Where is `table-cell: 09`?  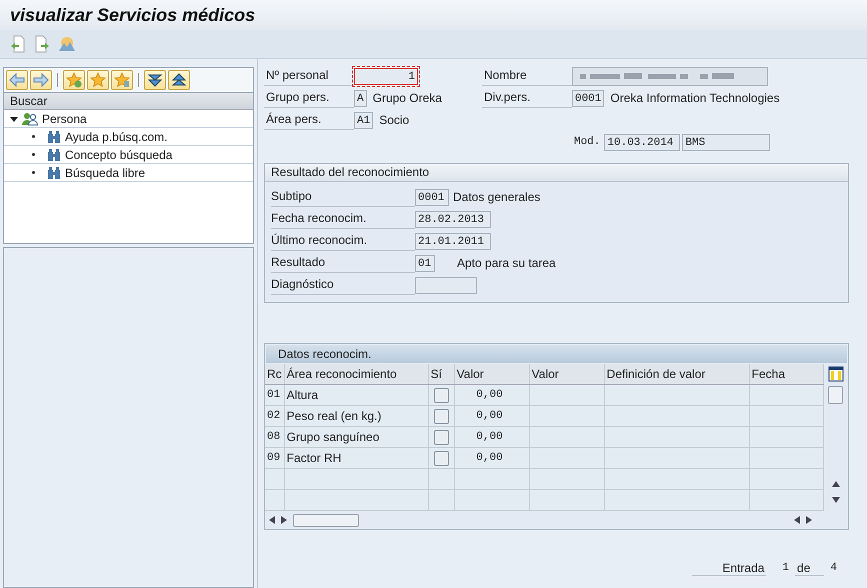 table-cell: 09 is located at coordinates (274, 458).